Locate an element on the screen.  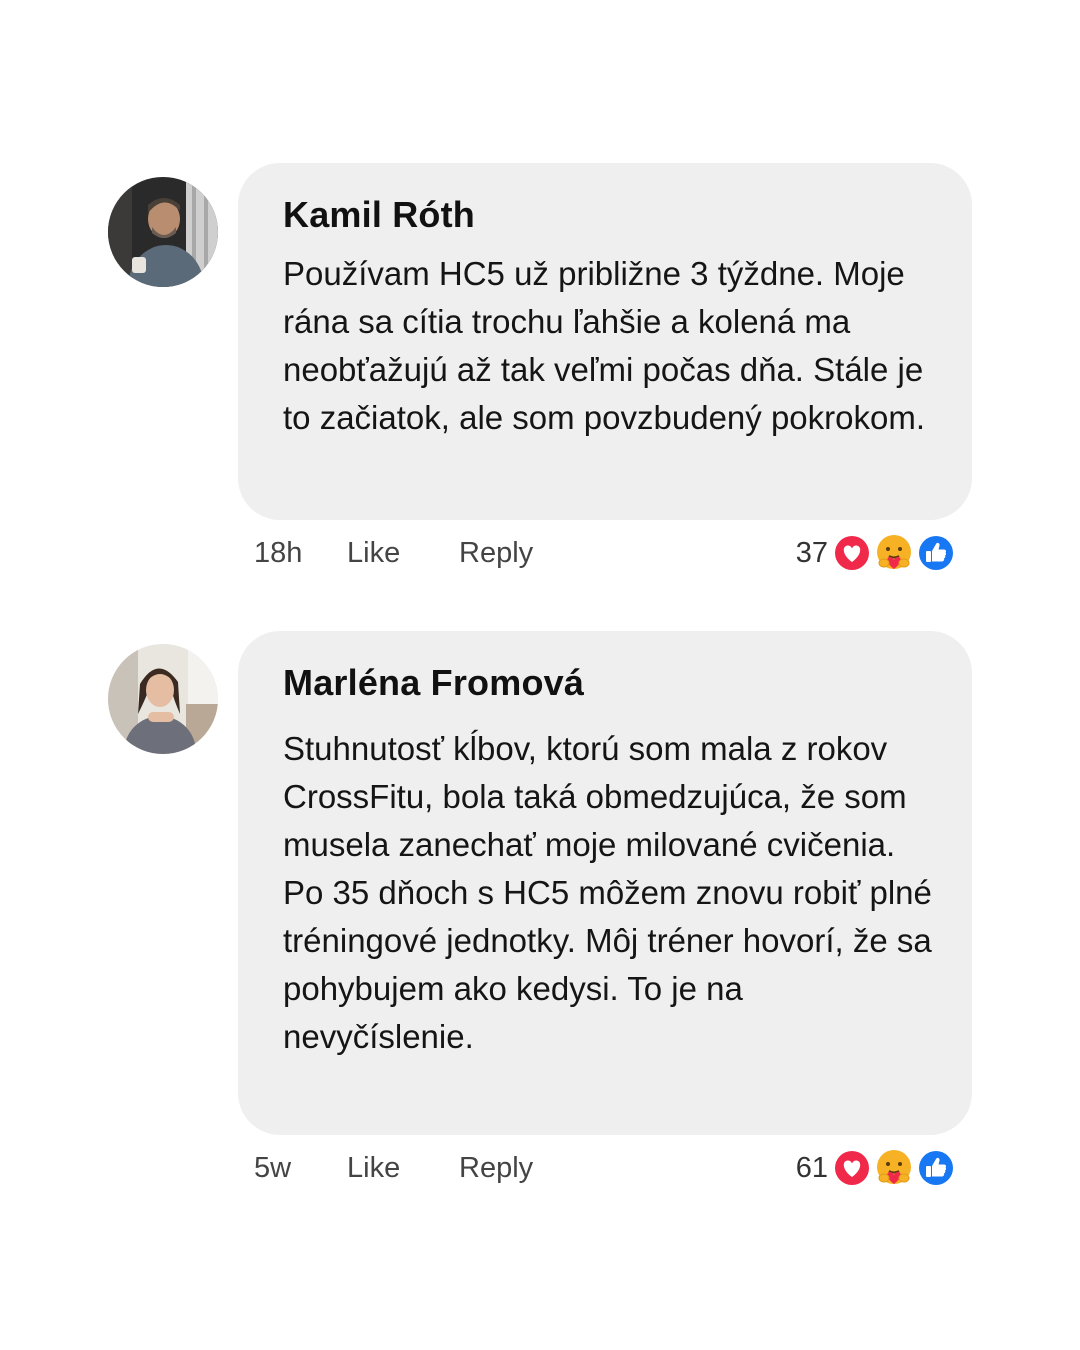
reaction-count: 61 is located at coordinates (811, 1168).